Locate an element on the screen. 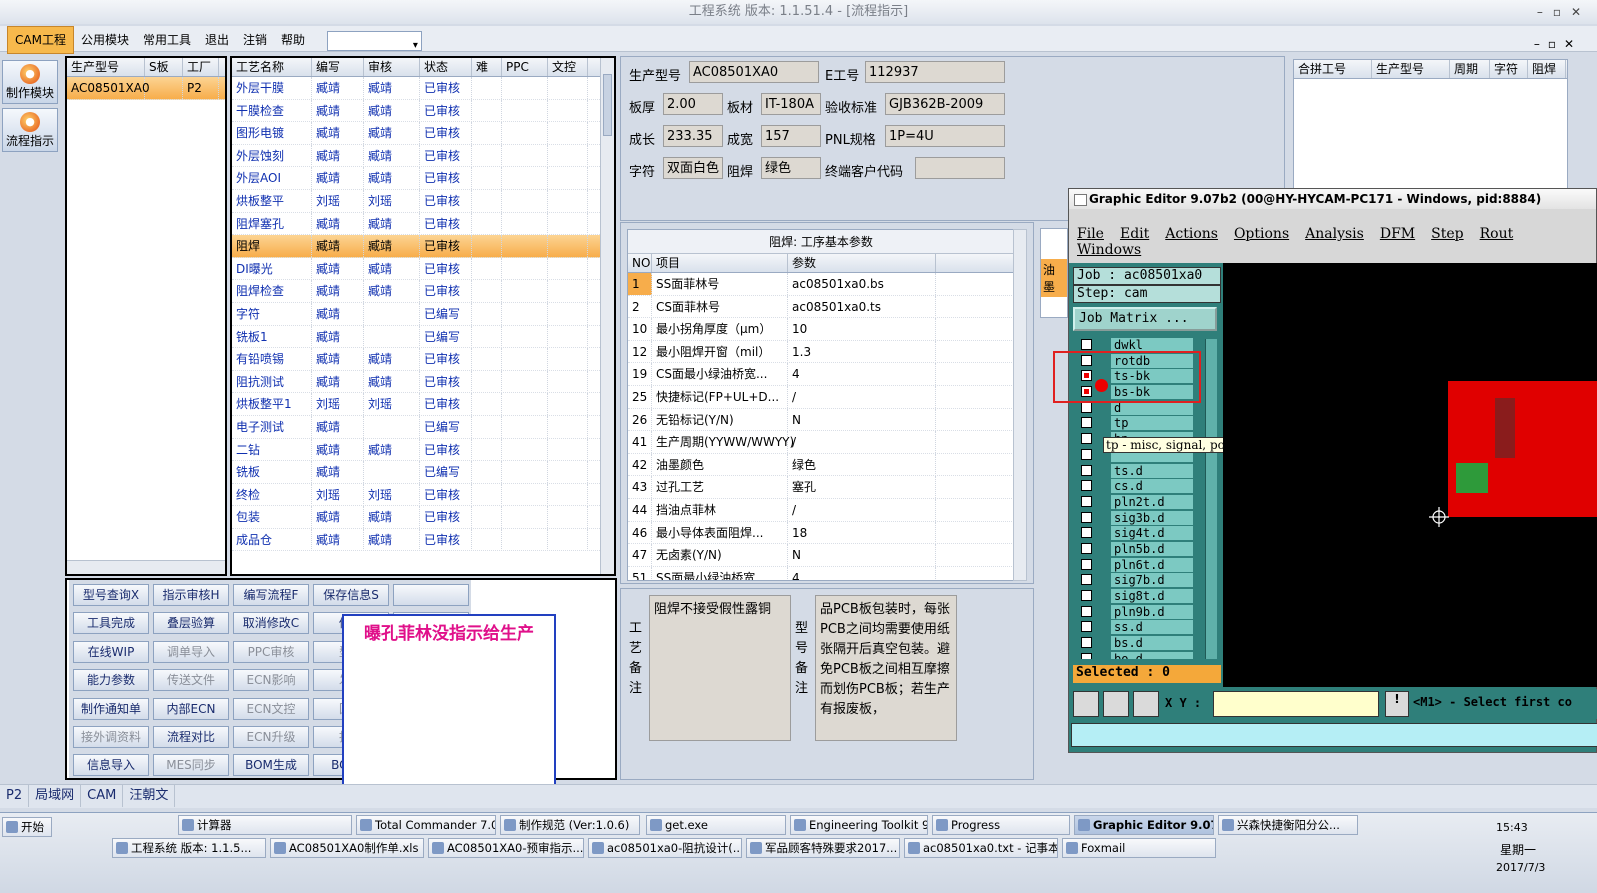 Image resolution: width=1597 pixels, height=893 pixels. pnl-field: 1P=4U is located at coordinates (945, 136).